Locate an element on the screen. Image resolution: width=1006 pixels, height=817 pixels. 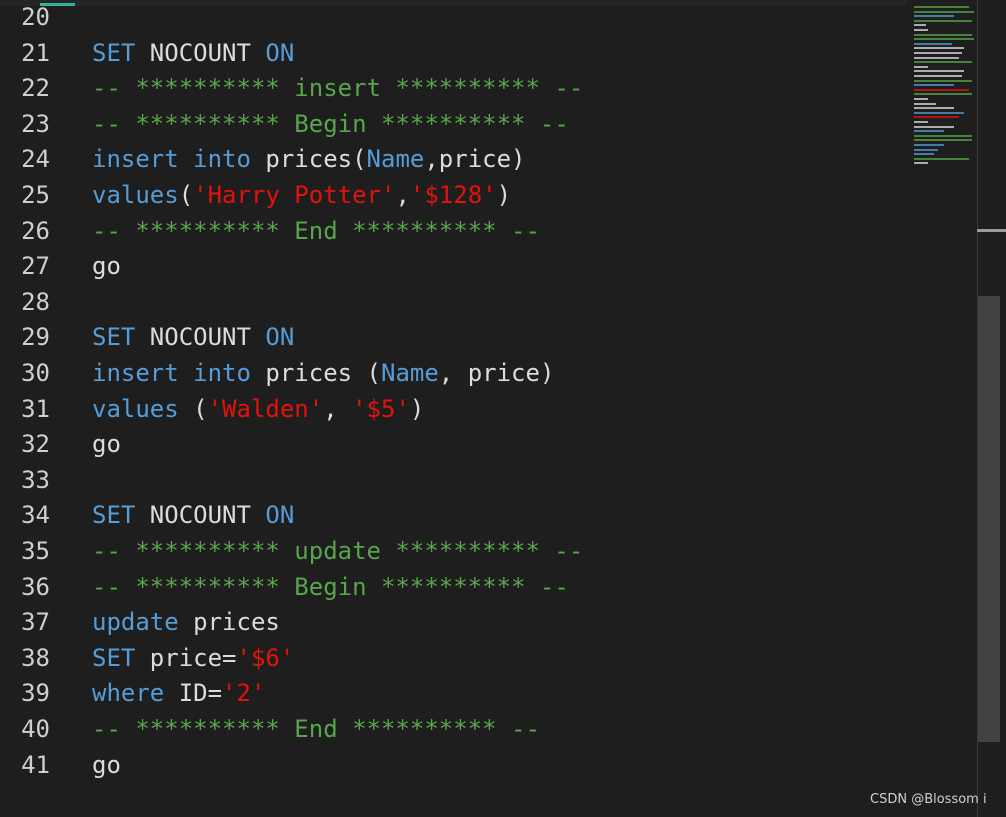
code-token: , is located at coordinates (402, 195).